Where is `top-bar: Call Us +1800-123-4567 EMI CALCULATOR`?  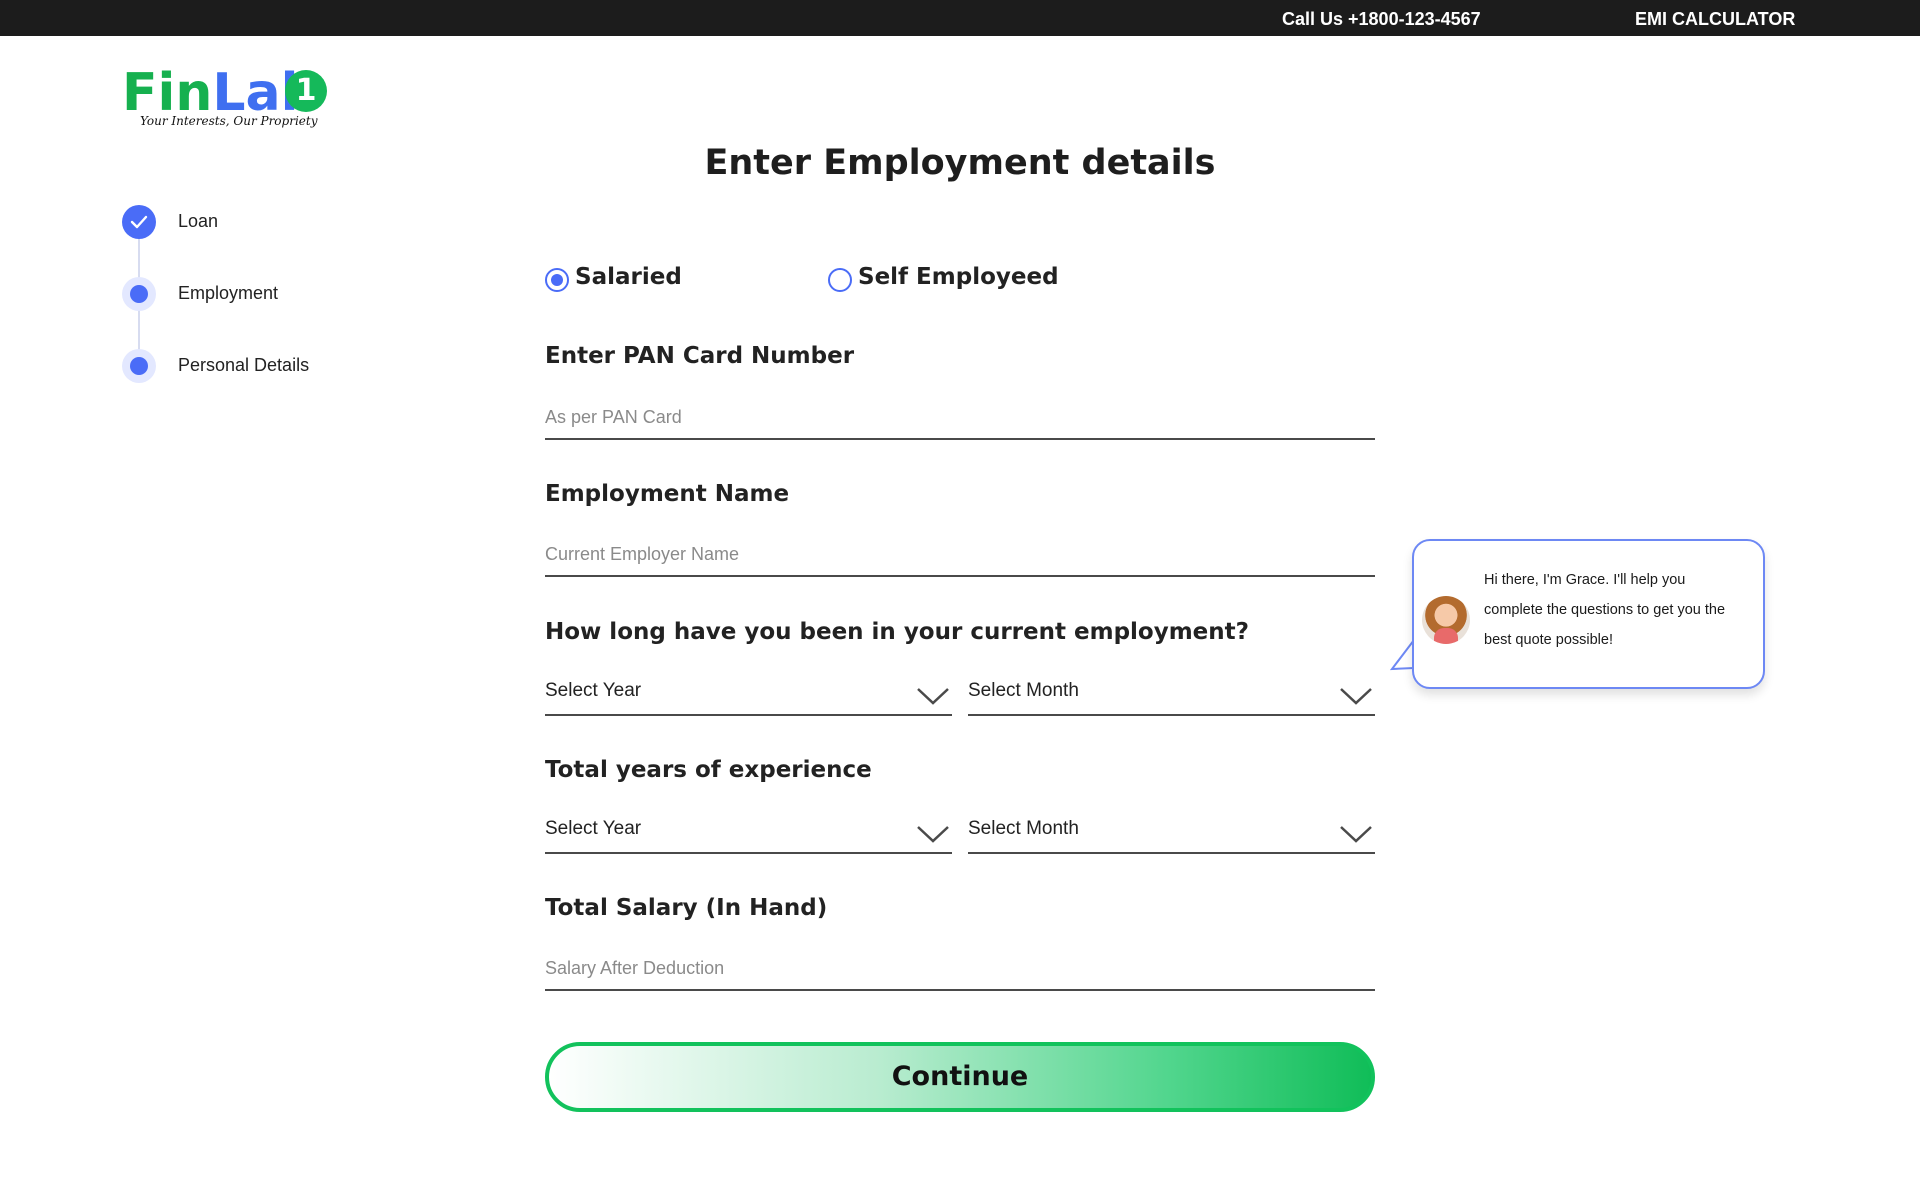
top-bar: Call Us +1800-123-4567 EMI CALCULATOR is located at coordinates (960, 18).